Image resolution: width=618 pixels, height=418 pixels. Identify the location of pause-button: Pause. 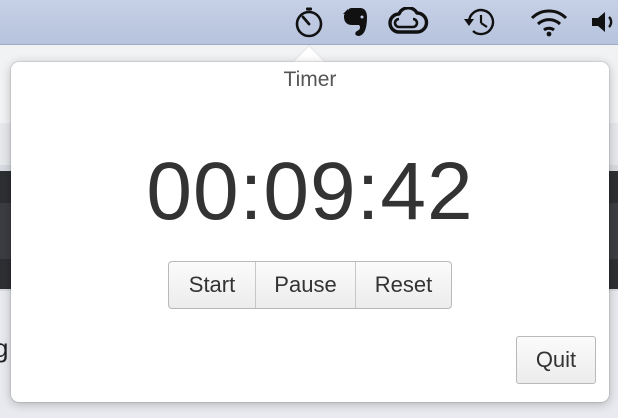
(306, 285).